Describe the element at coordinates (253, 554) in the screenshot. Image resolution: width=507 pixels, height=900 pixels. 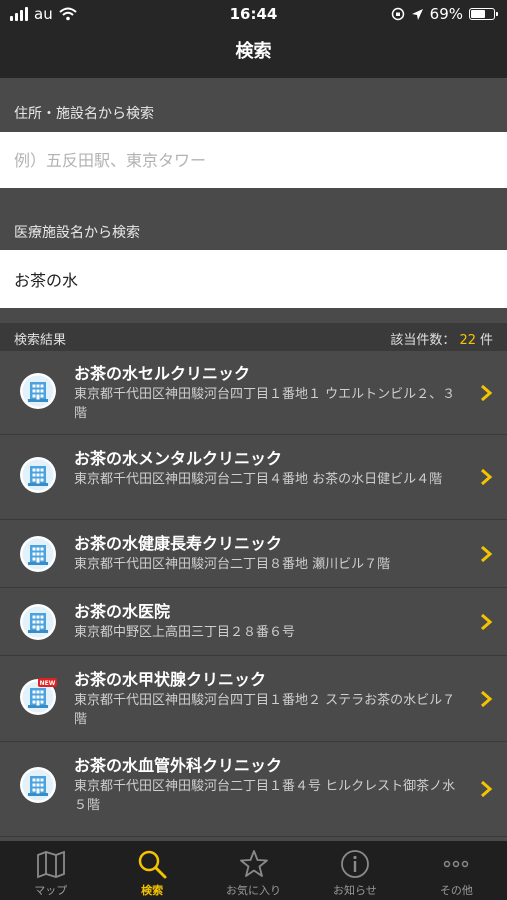
I see `list-item: お茶の水健康長寿クリニック 東京都千代田区神田駿河台二丁目８番地 瀬川ビル７階` at that location.